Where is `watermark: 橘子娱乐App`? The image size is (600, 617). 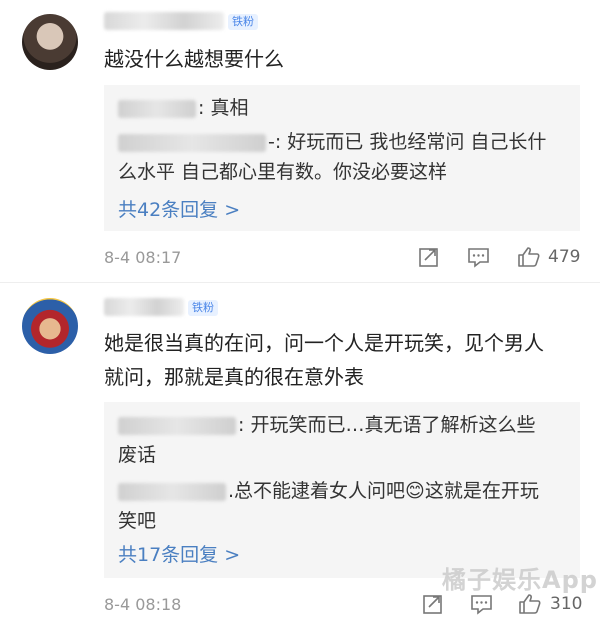
watermark: 橘子娱乐App is located at coordinates (520, 580).